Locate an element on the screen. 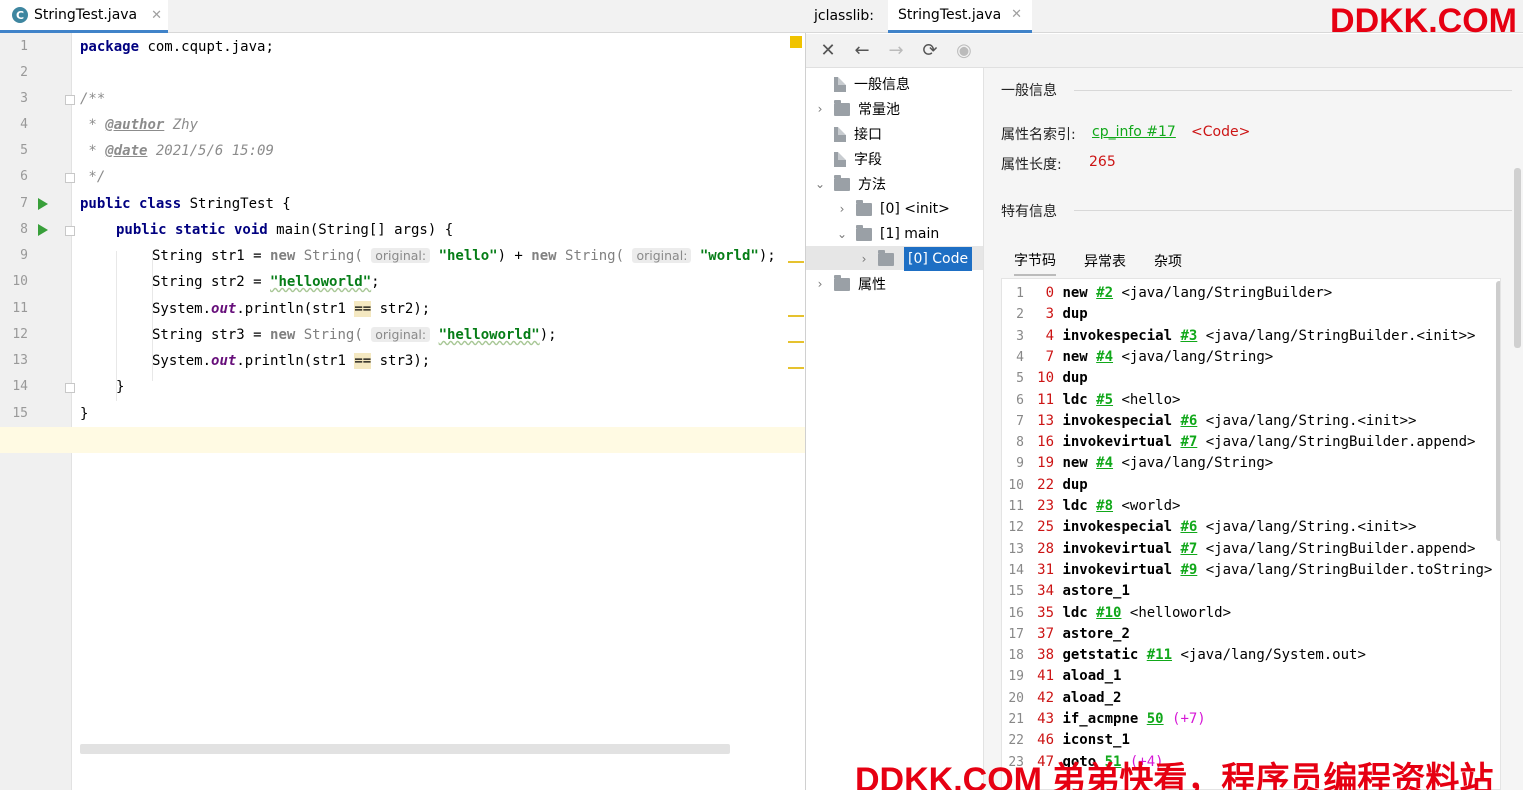 The width and height of the screenshot is (1523, 790). tree-item-code: › is located at coordinates (876, 259).